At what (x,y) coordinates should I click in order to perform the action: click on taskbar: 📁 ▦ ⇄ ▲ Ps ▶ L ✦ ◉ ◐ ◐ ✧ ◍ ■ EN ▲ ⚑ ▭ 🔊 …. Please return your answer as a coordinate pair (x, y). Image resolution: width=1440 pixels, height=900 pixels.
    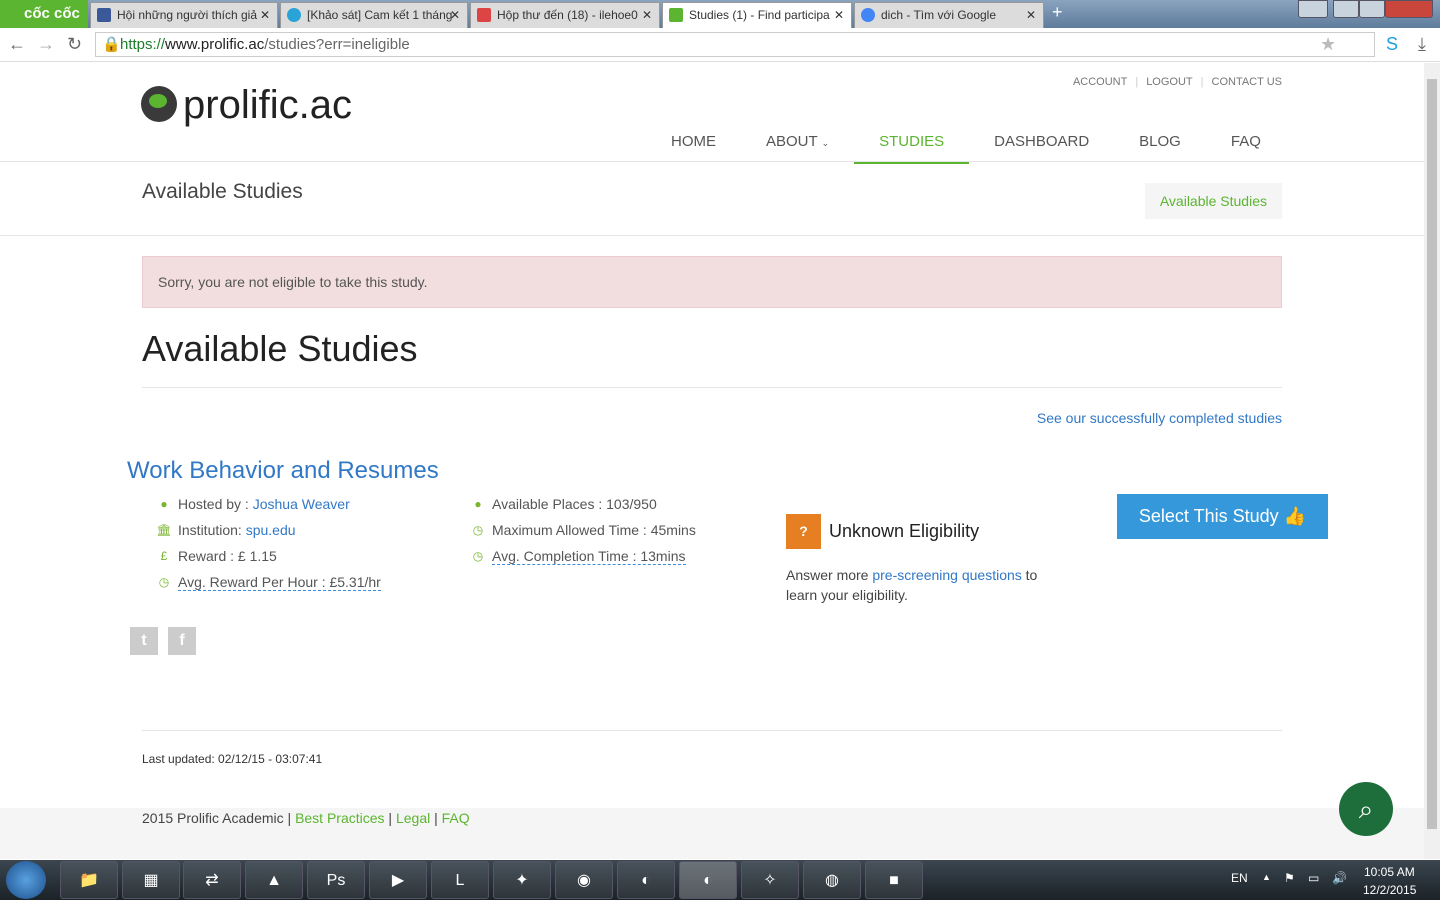
    Looking at the image, I should click on (720, 880).